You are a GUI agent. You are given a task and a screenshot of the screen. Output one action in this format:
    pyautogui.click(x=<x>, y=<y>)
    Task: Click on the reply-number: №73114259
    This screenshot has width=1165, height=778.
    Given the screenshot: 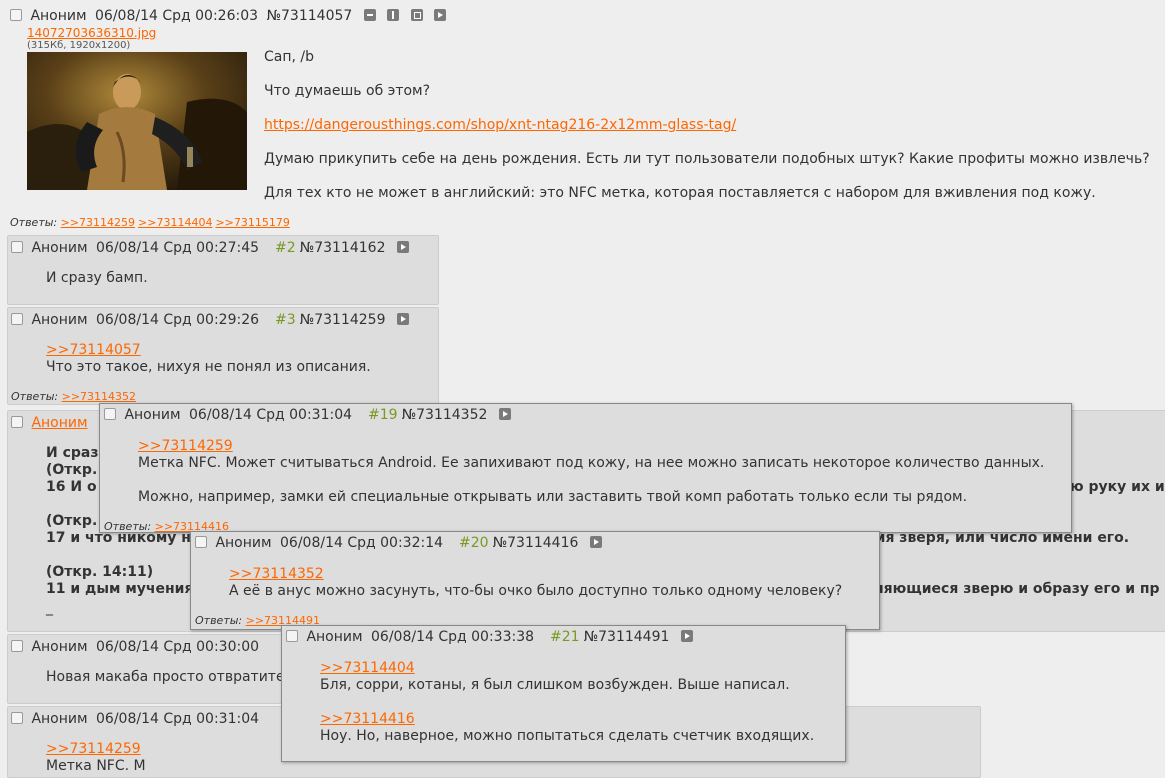 What is the action you would take?
    pyautogui.click(x=343, y=320)
    